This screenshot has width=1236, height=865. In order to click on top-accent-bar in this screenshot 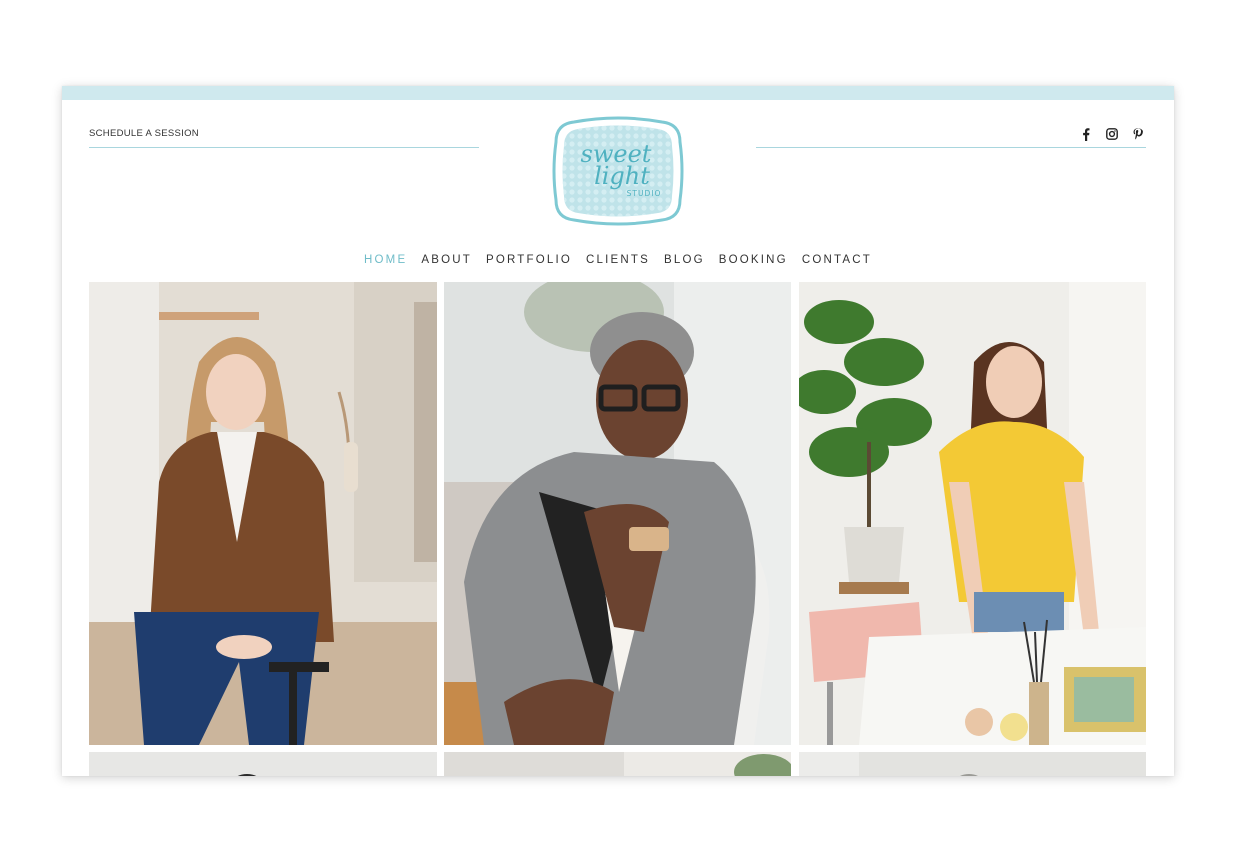, I will do `click(618, 93)`.